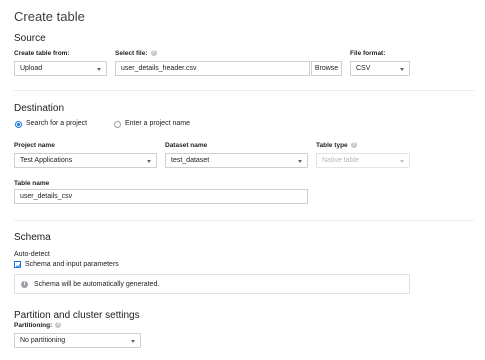  I want to click on select-file-label-text: Select file:, so click(131, 53).